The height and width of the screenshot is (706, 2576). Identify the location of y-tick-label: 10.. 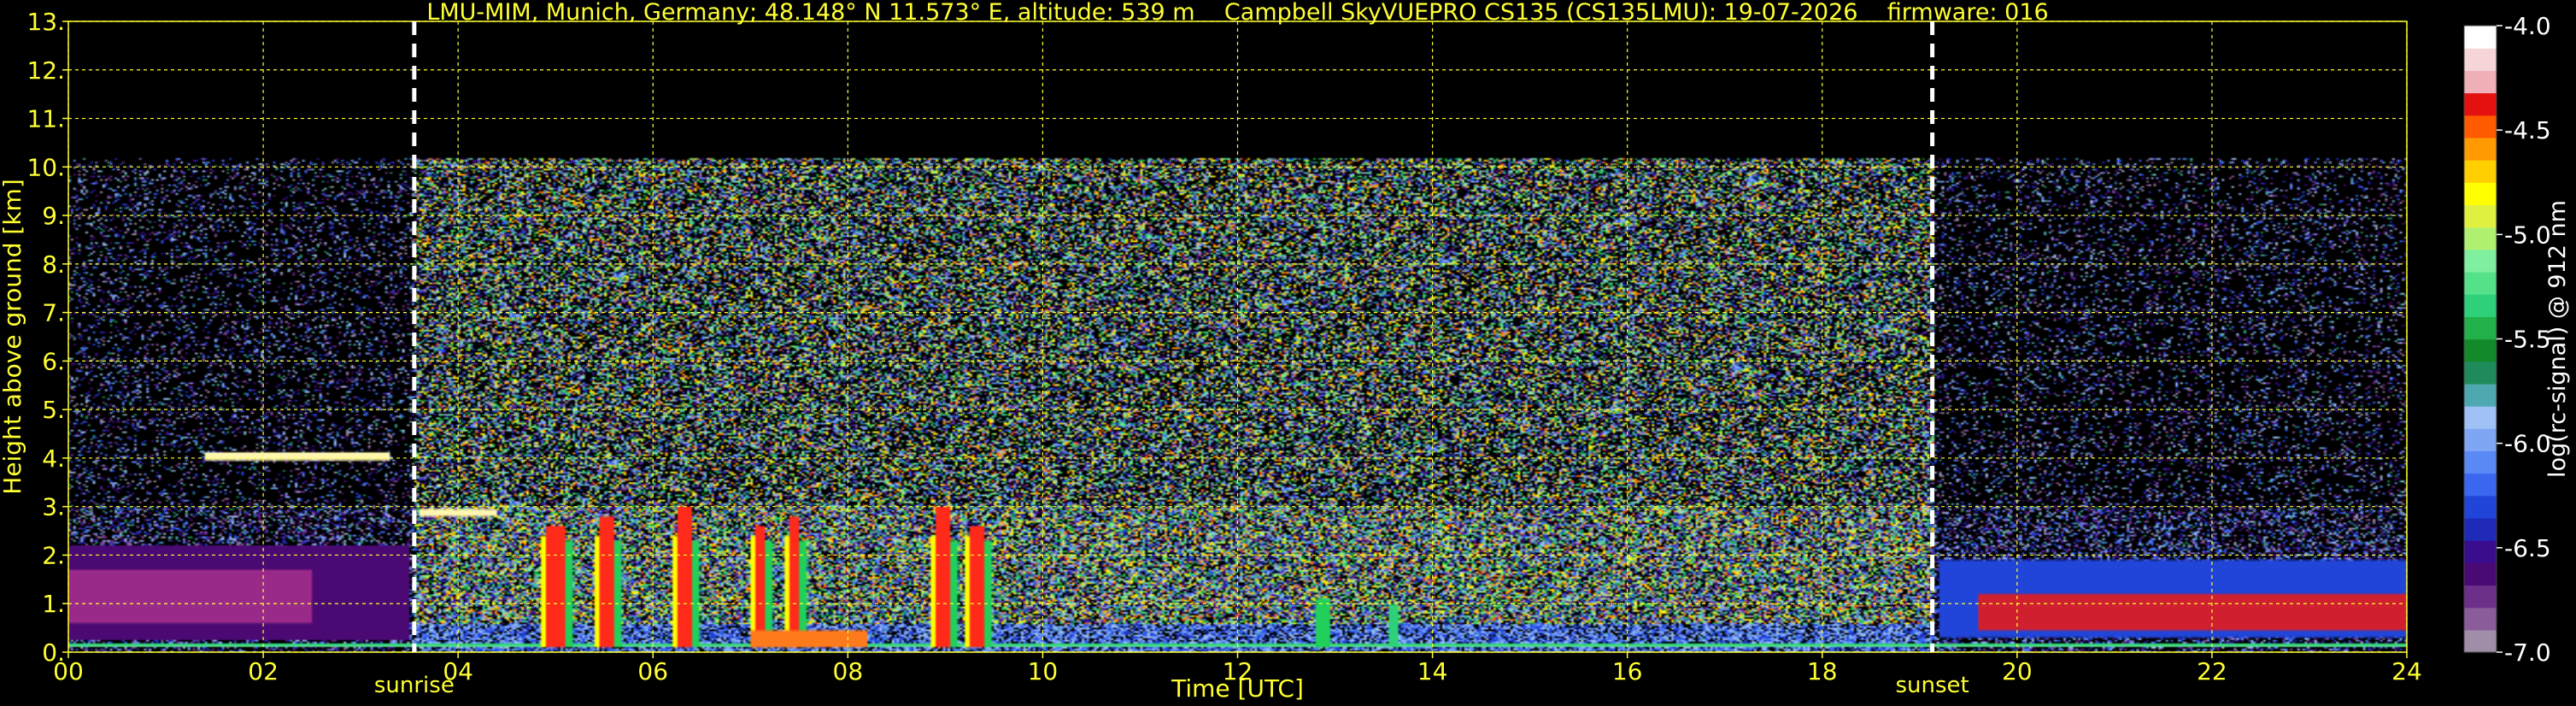
(45, 167).